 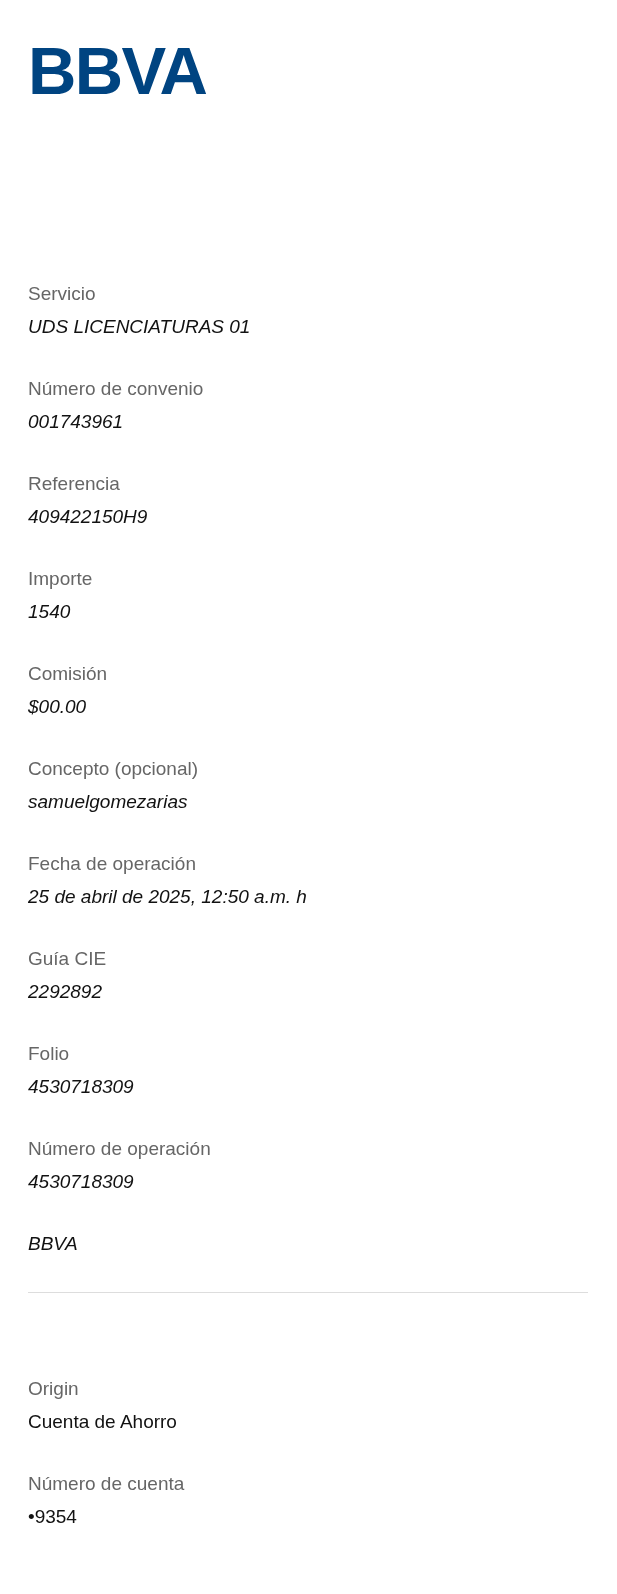 I want to click on field-label: Número de operación, so click(x=119, y=1149).